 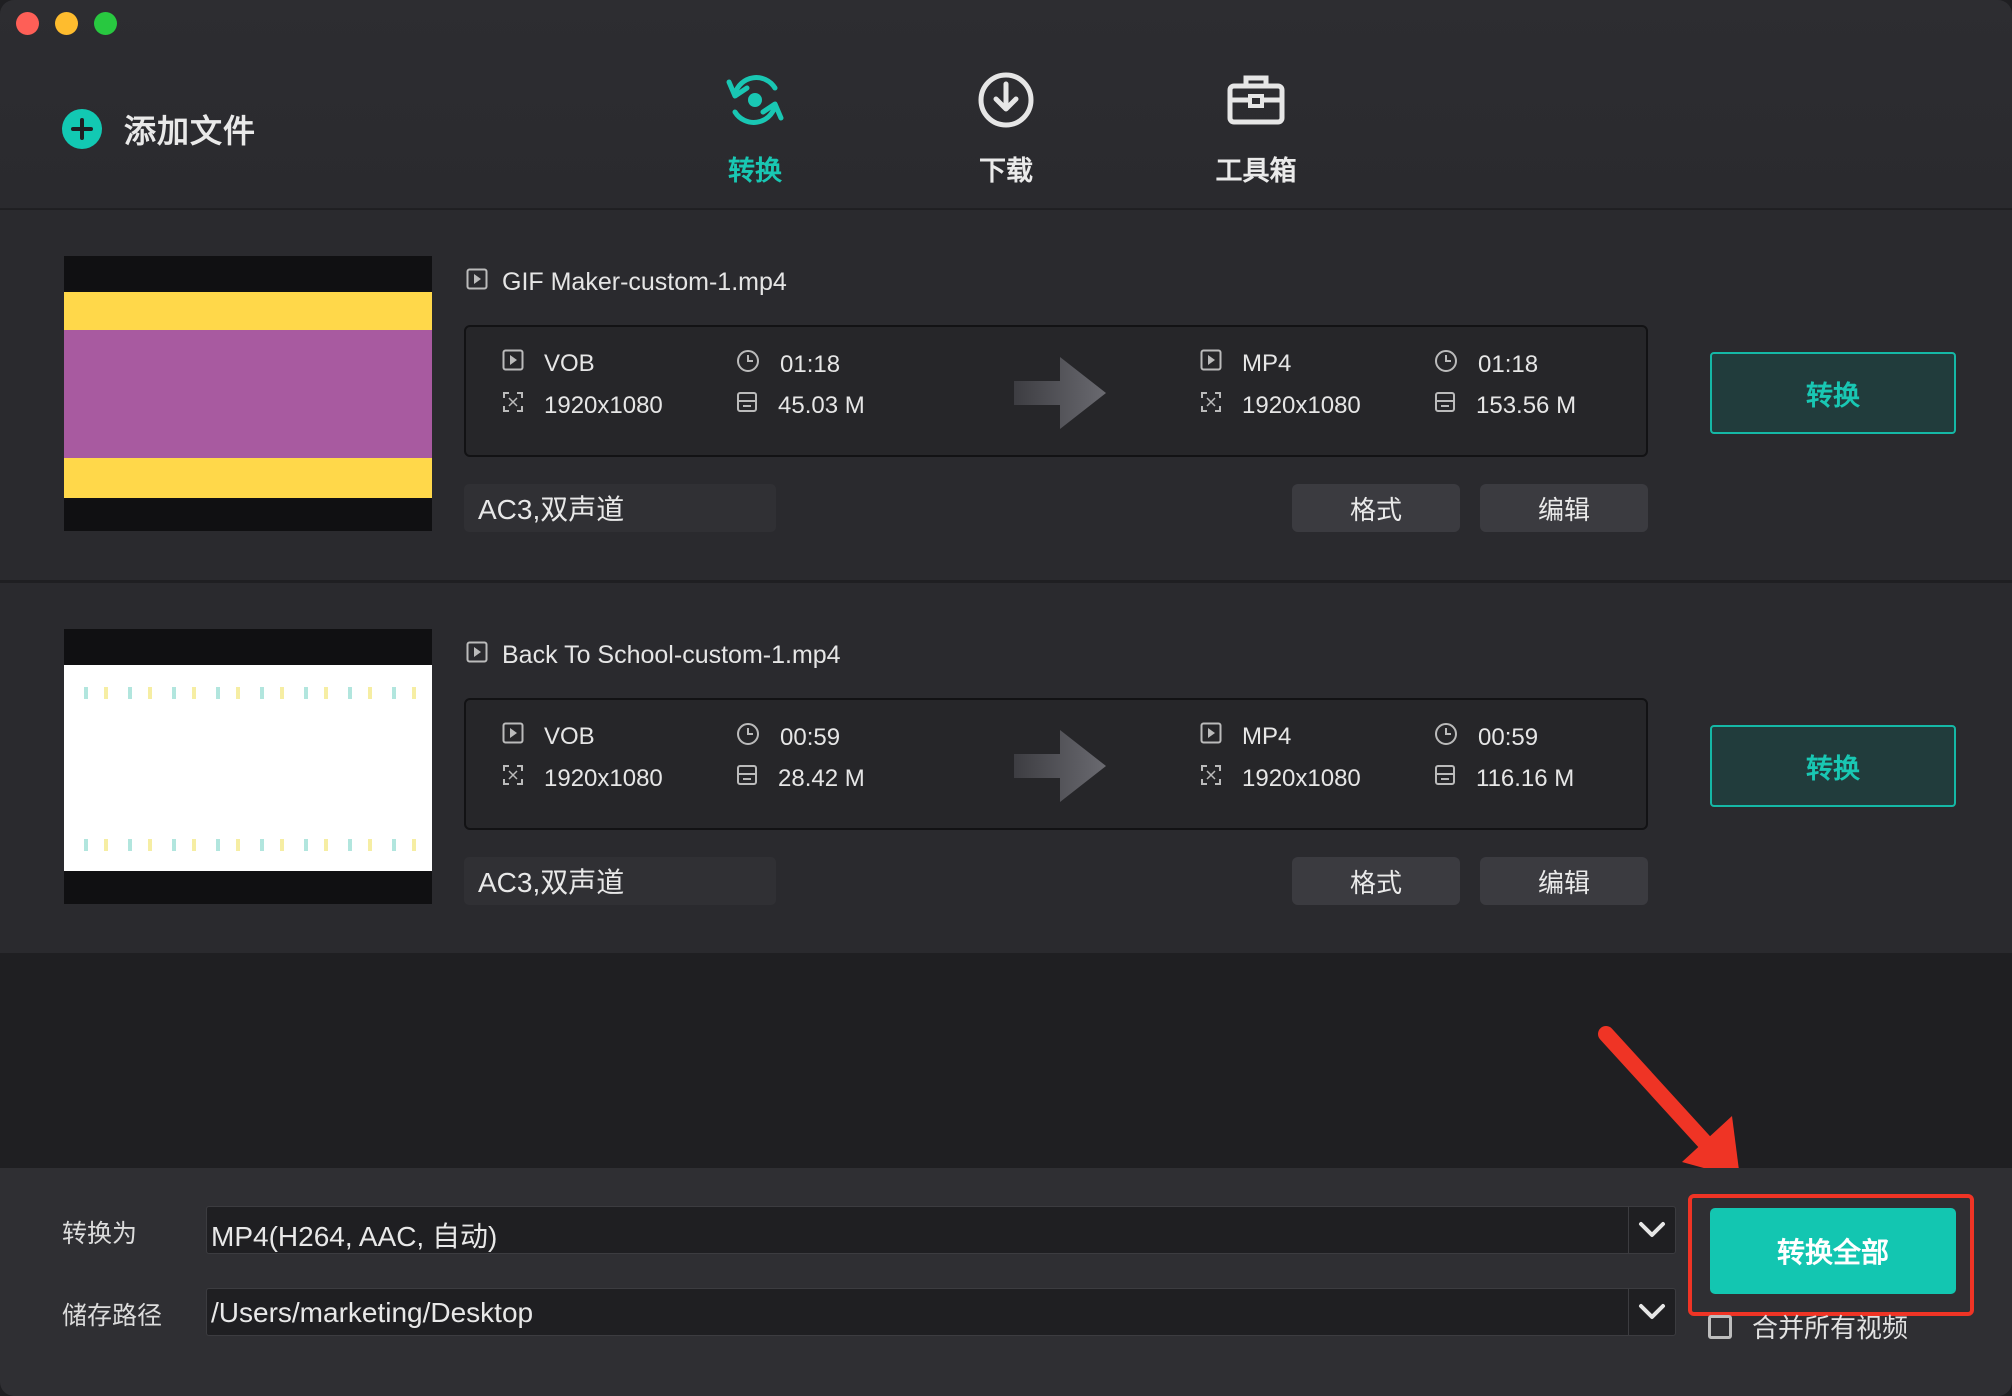 What do you see at coordinates (372, 1312) in the screenshot?
I see `save-path-value: /Users/marketing/Desktop` at bounding box center [372, 1312].